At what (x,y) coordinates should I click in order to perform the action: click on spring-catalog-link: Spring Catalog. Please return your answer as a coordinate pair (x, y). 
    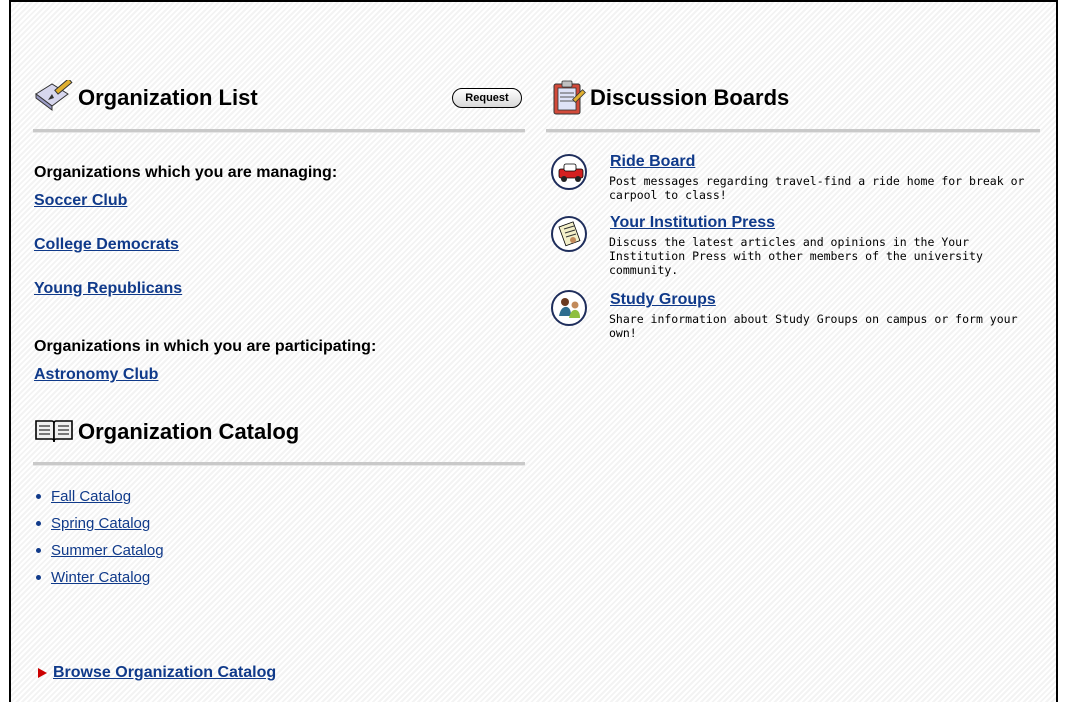
    Looking at the image, I should click on (100, 523).